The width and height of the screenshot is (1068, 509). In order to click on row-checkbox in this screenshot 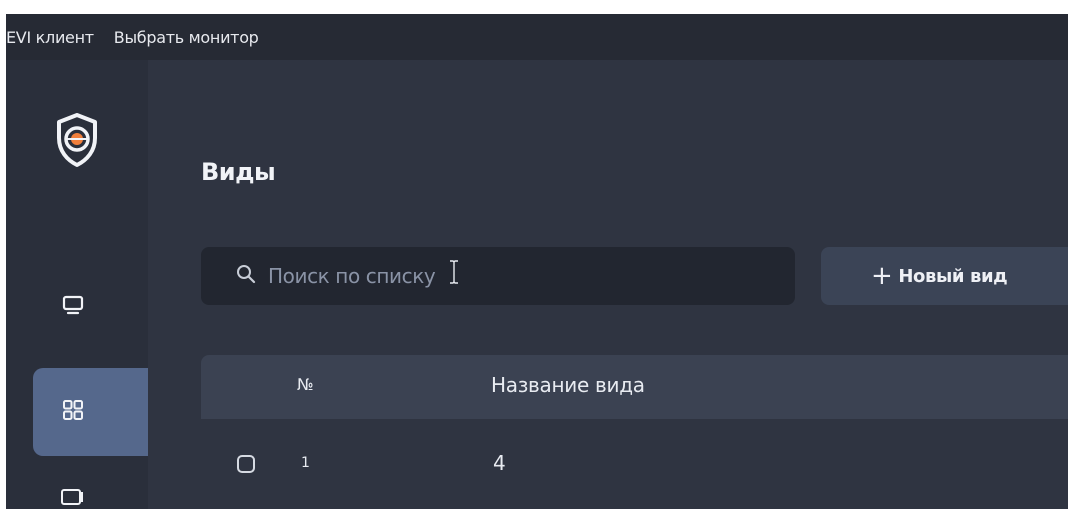, I will do `click(246, 464)`.